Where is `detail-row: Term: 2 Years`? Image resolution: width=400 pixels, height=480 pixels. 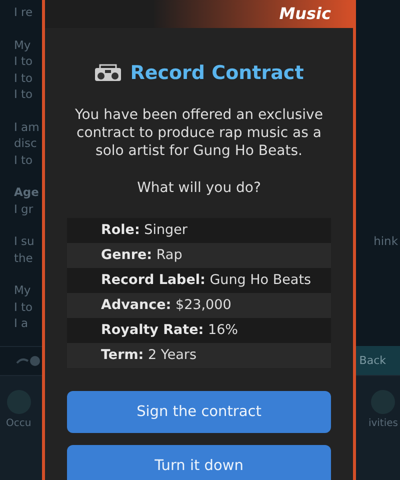 detail-row: Term: 2 Years is located at coordinates (199, 355).